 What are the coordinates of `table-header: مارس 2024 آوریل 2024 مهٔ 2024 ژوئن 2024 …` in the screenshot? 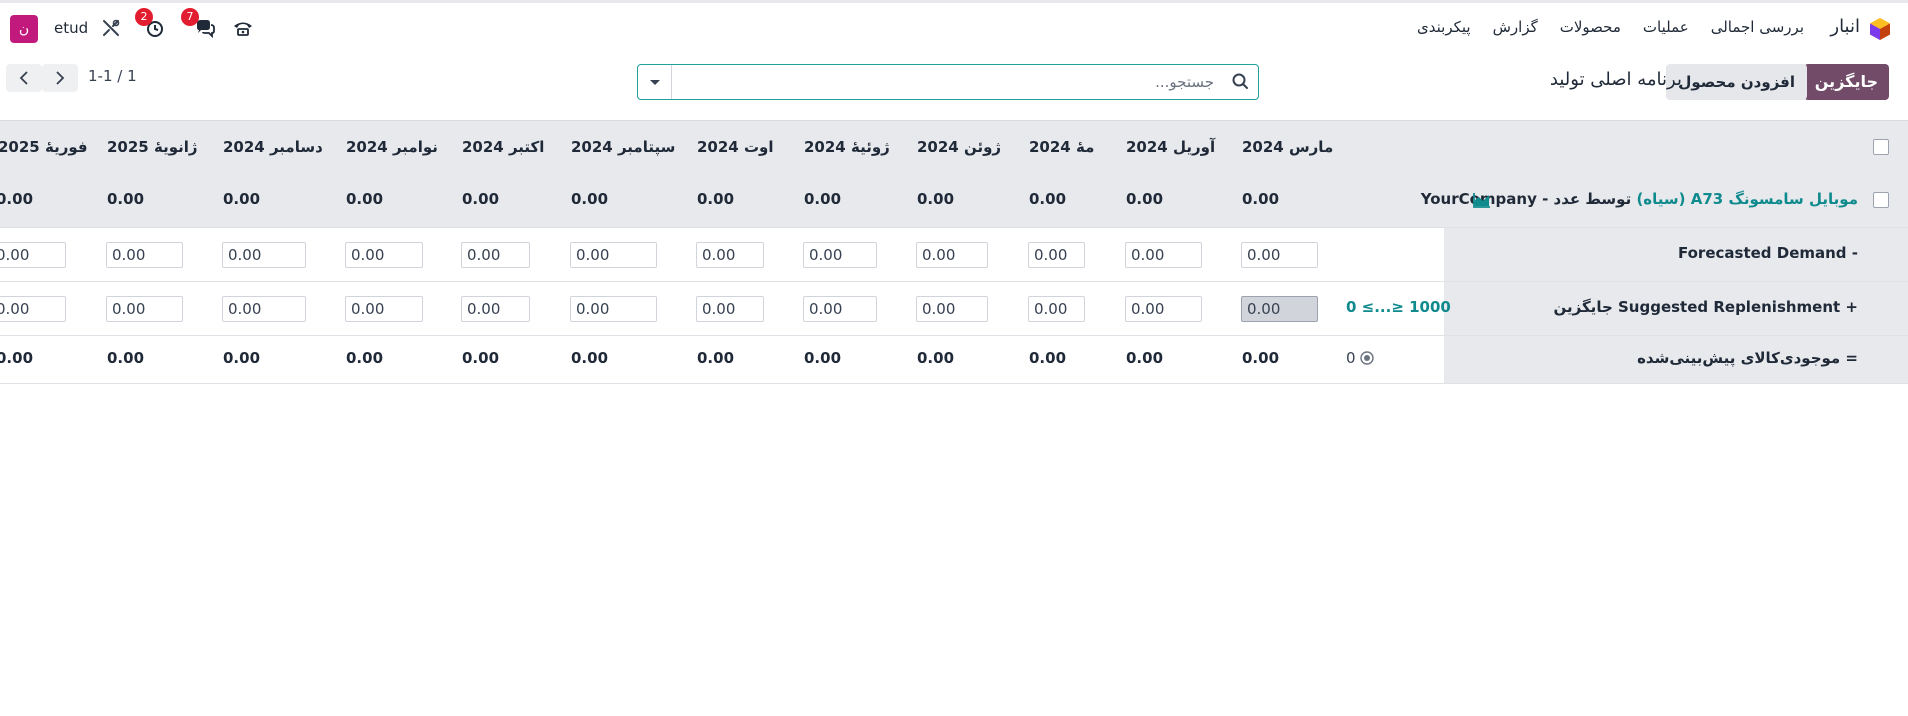 It's located at (954, 147).